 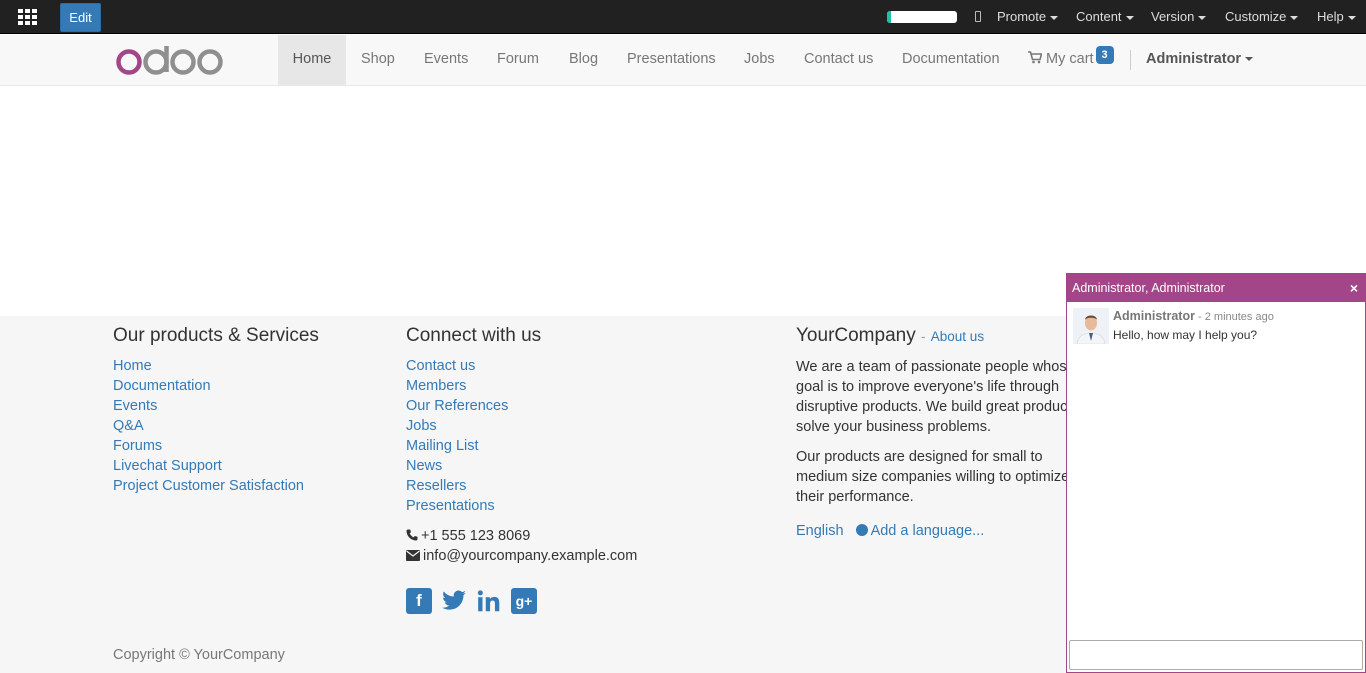 I want to click on linkedin-icon, so click(x=489, y=601).